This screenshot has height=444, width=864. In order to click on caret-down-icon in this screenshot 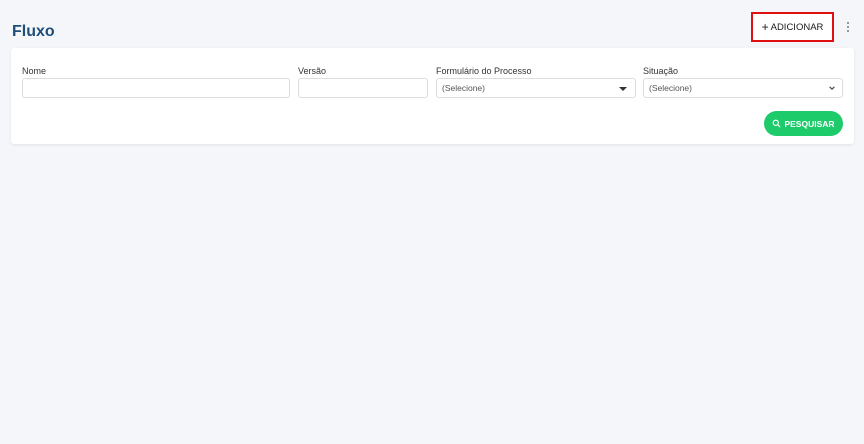, I will do `click(623, 89)`.